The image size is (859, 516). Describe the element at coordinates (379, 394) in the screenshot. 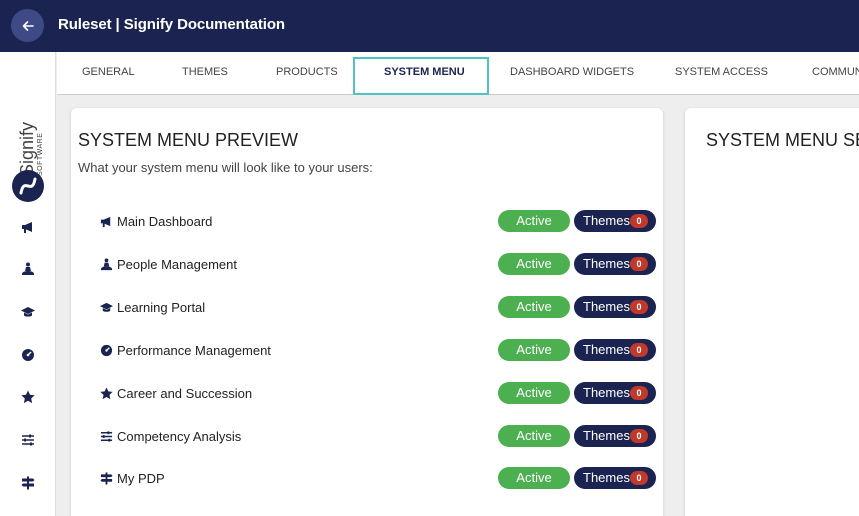

I see `menu-item-career-and-succession: Career and Succession Active Themes 0` at that location.